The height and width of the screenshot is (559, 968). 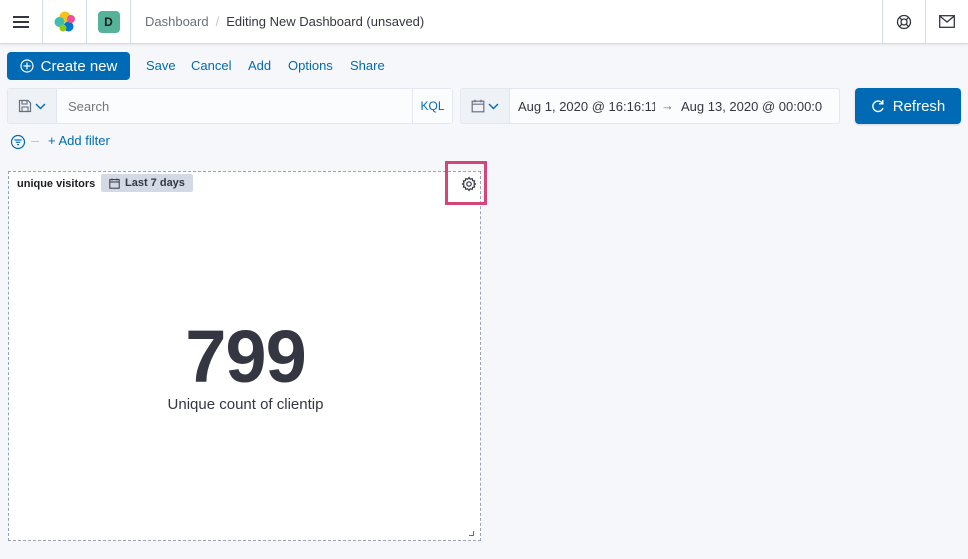 What do you see at coordinates (245, 356) in the screenshot?
I see `metric-value: 799` at bounding box center [245, 356].